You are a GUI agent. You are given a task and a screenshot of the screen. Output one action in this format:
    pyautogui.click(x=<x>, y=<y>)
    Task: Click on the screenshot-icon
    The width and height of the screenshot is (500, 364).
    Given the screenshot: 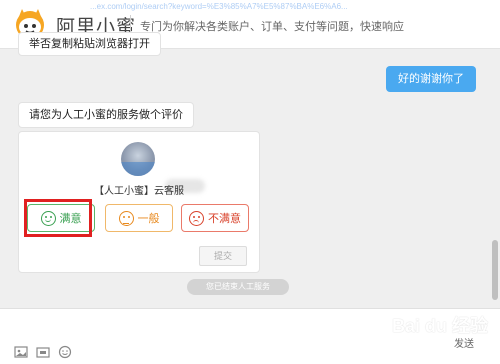 What is the action you would take?
    pyautogui.click(x=43, y=352)
    